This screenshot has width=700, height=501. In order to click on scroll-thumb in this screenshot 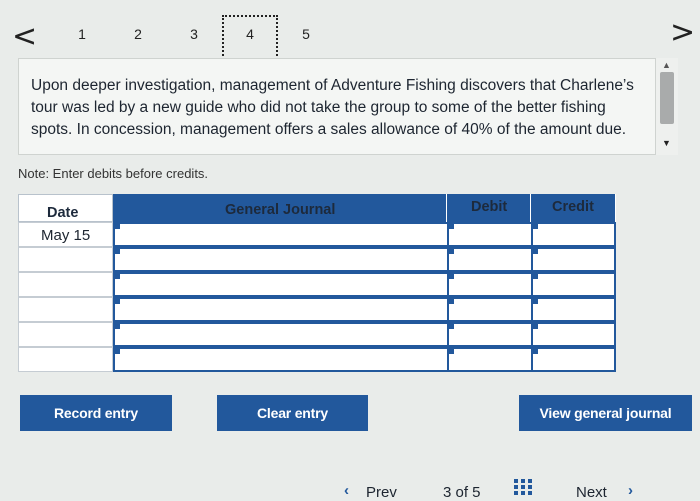, I will do `click(667, 98)`.